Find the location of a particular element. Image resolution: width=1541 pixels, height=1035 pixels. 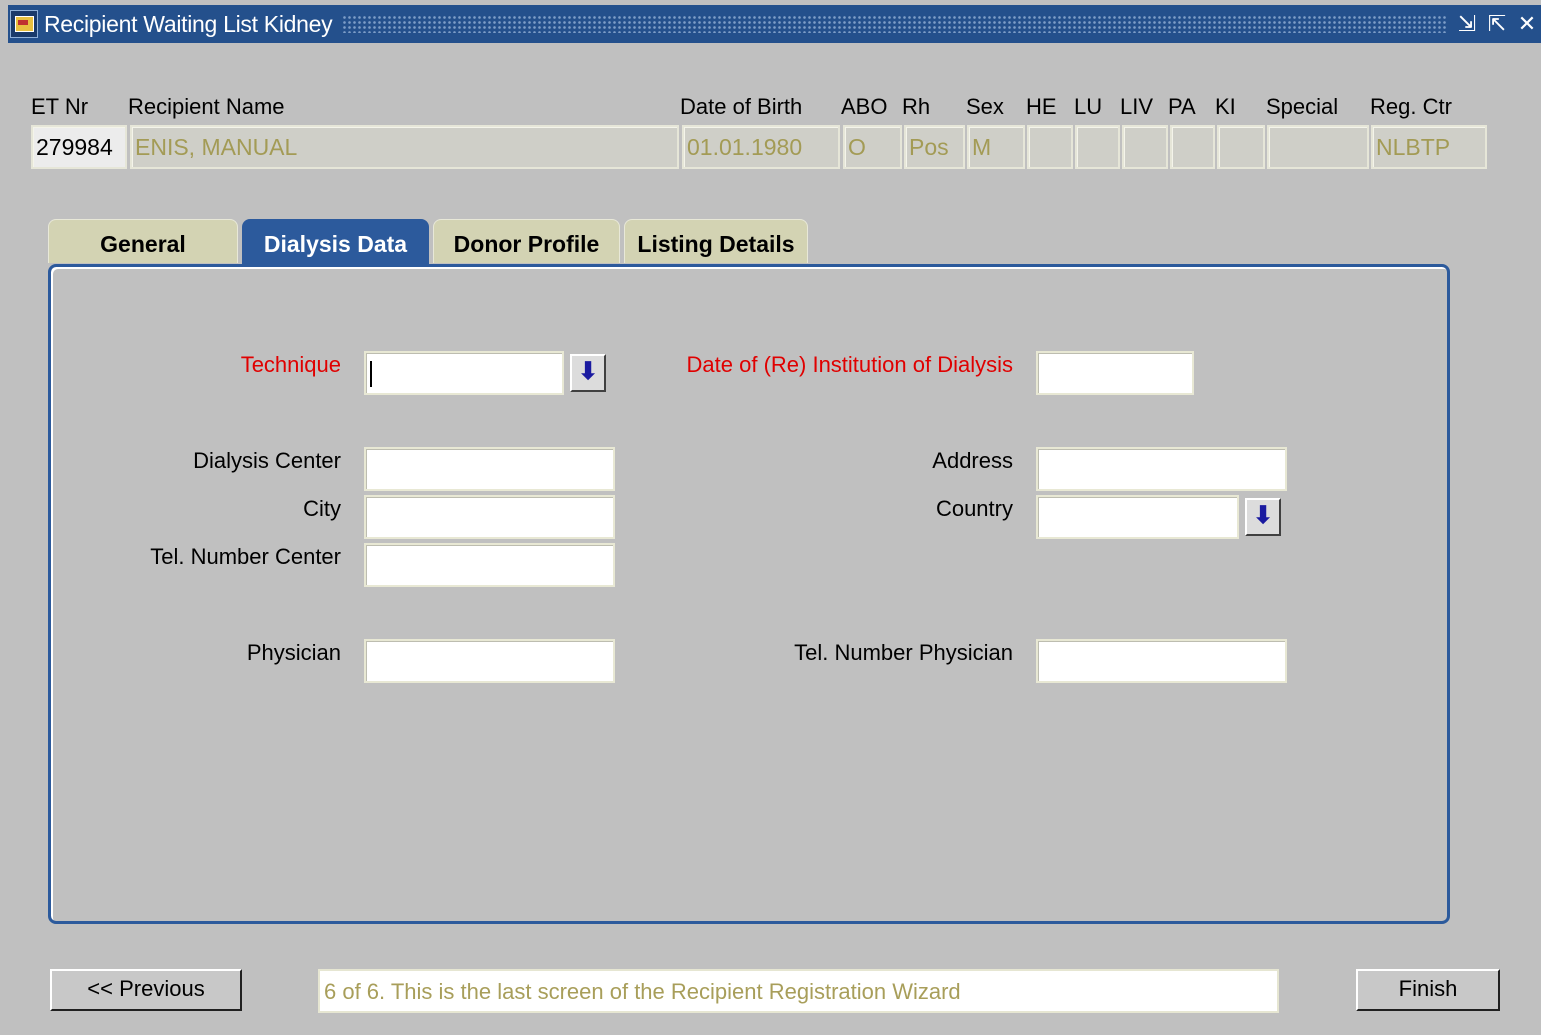

window-title: Recipient Waiting List Kidney is located at coordinates (188, 23).